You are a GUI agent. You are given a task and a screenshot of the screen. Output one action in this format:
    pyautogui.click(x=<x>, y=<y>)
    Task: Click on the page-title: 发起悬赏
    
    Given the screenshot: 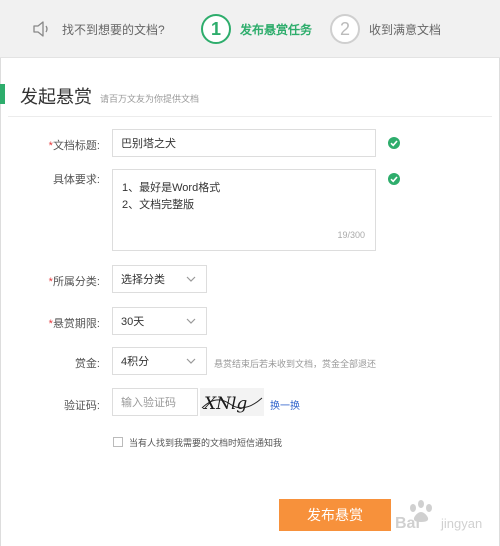 What is the action you would take?
    pyautogui.click(x=56, y=97)
    